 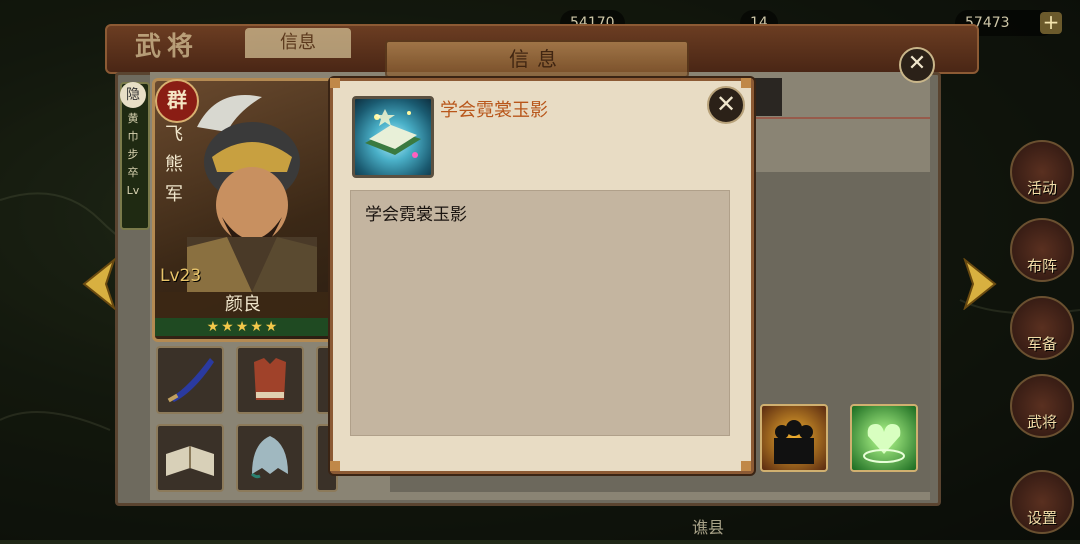 I want to click on equip-slot-weapon, so click(x=190, y=380).